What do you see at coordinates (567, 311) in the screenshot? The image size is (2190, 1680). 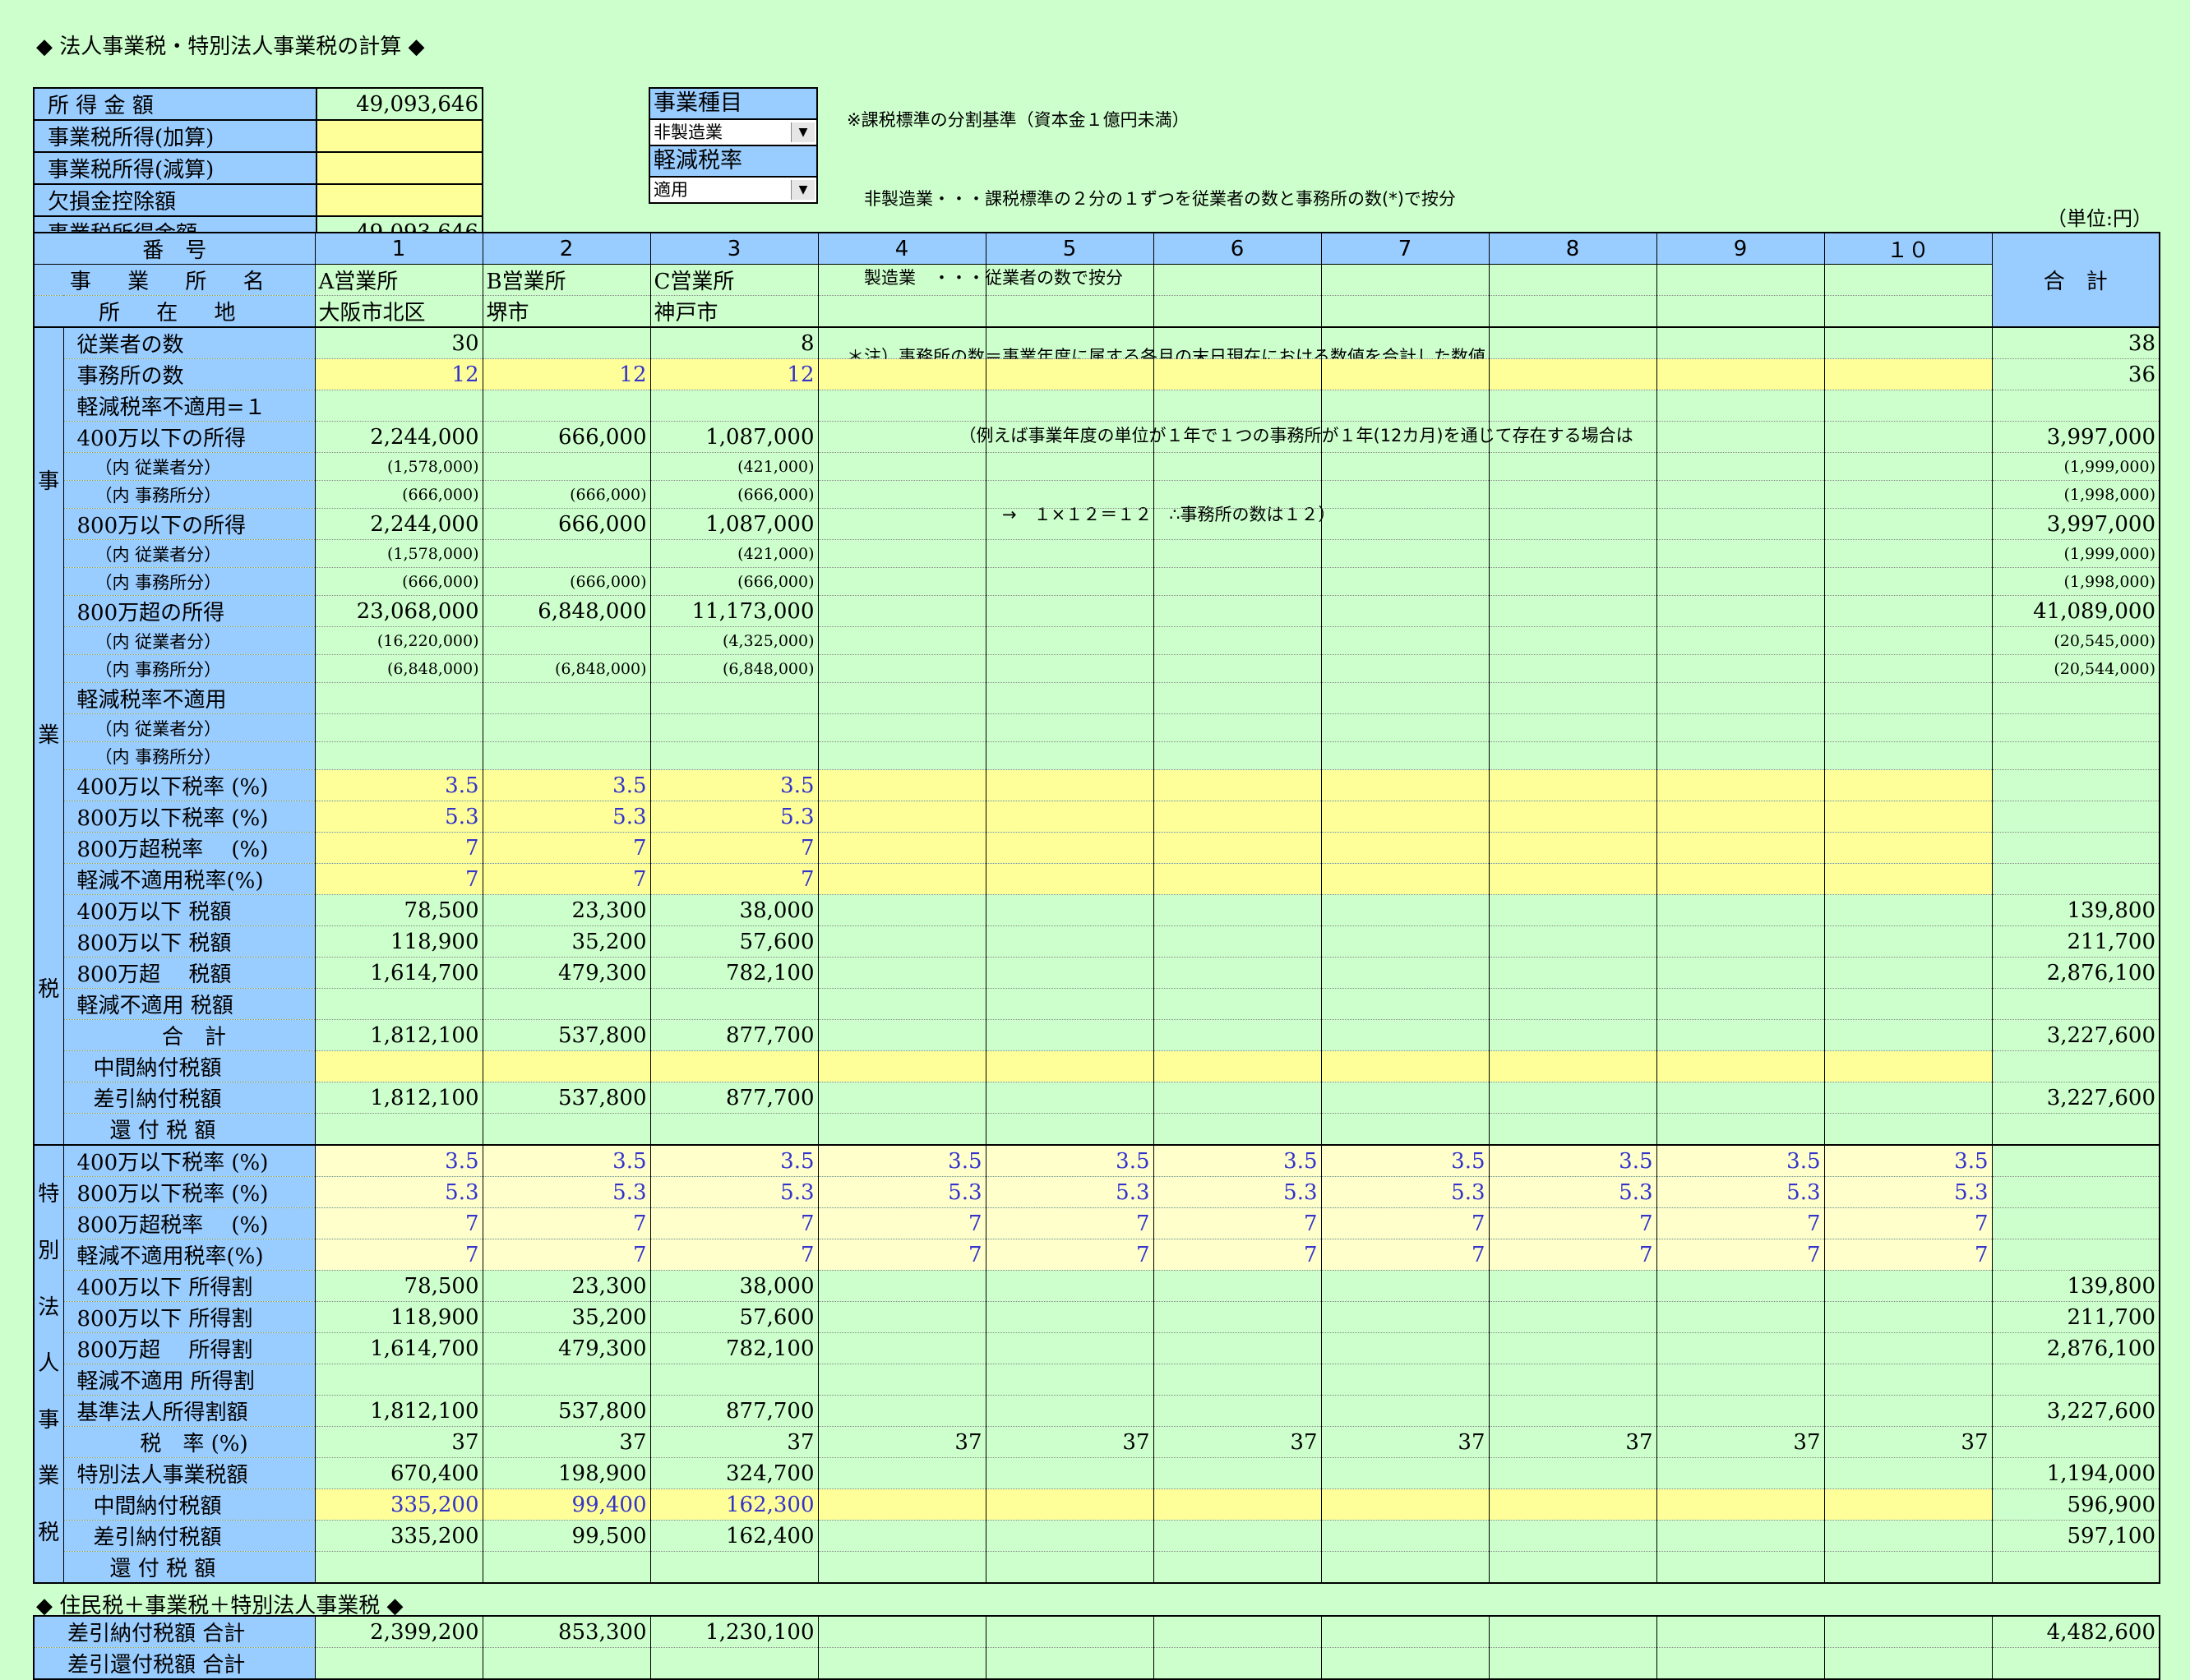 I see `location-cell: 堺市` at bounding box center [567, 311].